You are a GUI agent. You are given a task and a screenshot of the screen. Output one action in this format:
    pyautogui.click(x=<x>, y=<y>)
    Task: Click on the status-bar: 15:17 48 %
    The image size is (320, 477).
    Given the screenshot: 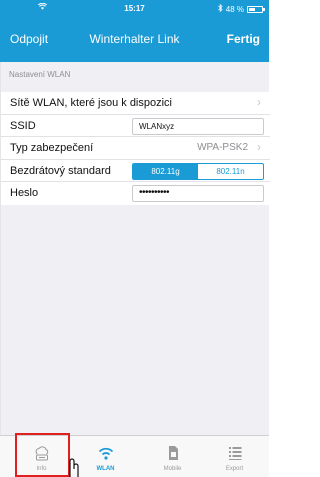 What is the action you would take?
    pyautogui.click(x=134, y=10)
    